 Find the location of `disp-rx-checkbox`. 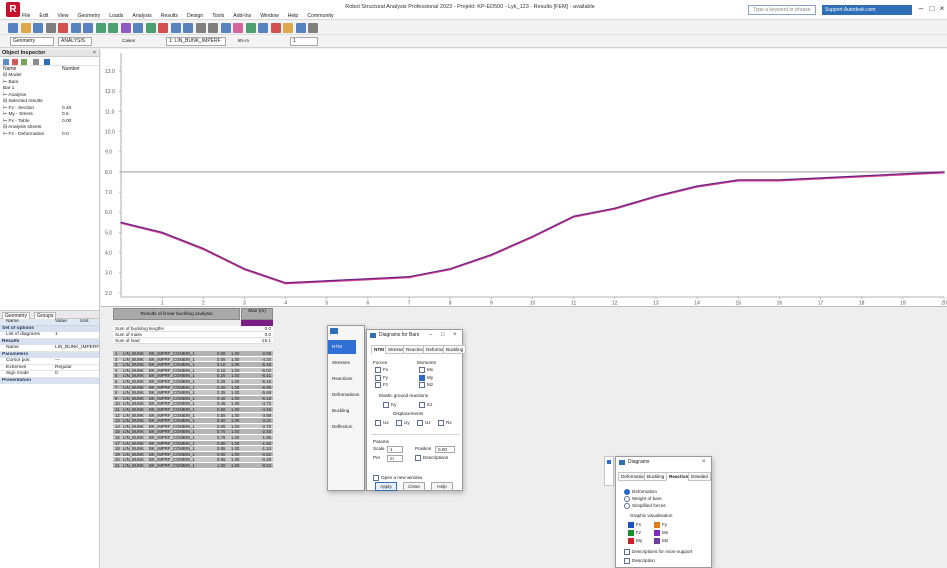

disp-rx-checkbox is located at coordinates (441, 423).